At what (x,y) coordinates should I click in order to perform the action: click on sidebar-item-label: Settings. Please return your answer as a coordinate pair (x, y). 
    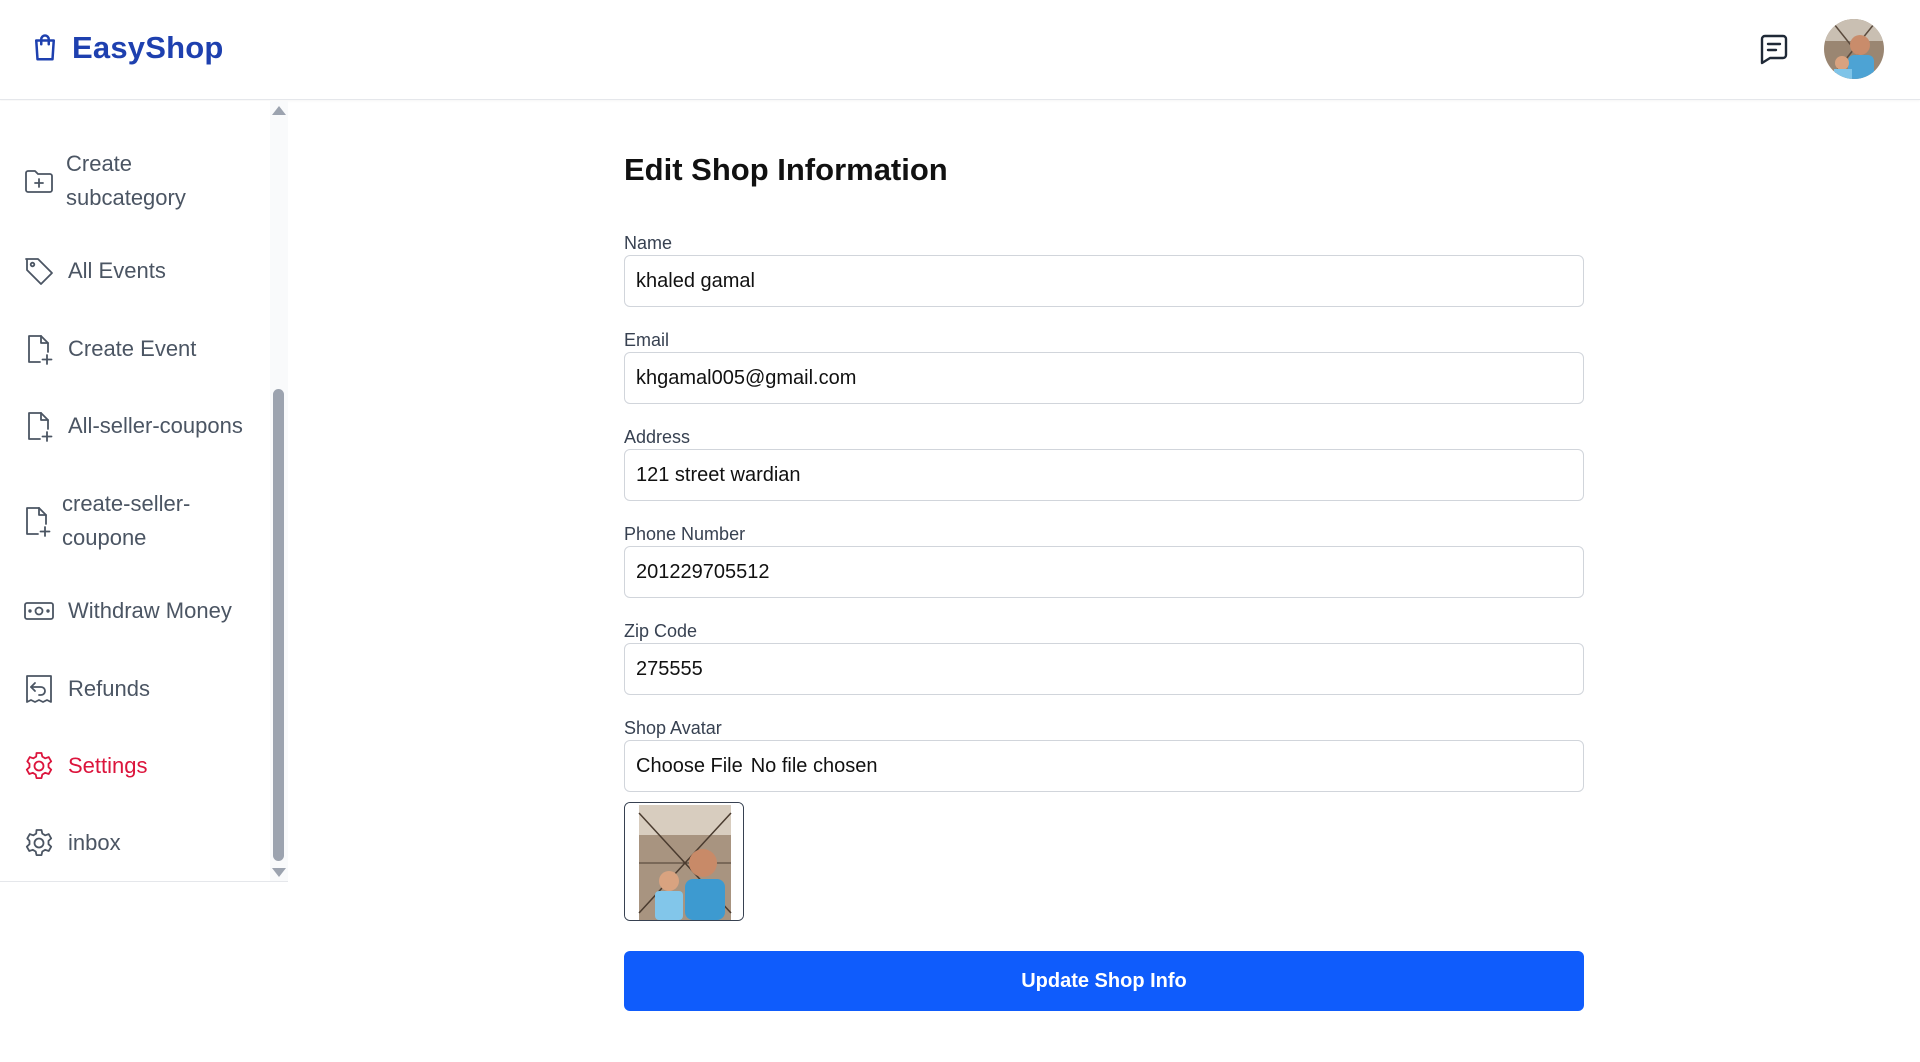
    Looking at the image, I should click on (108, 765).